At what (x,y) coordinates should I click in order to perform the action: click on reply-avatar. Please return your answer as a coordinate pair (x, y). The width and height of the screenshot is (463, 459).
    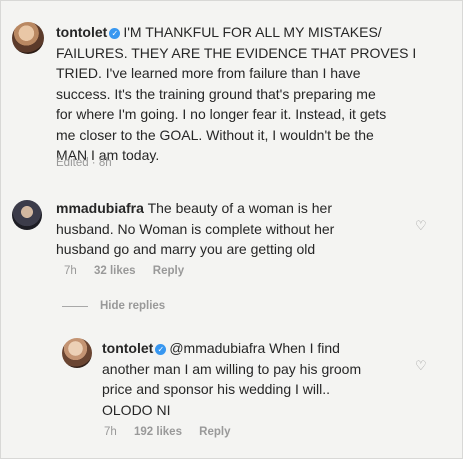
    Looking at the image, I should click on (77, 353).